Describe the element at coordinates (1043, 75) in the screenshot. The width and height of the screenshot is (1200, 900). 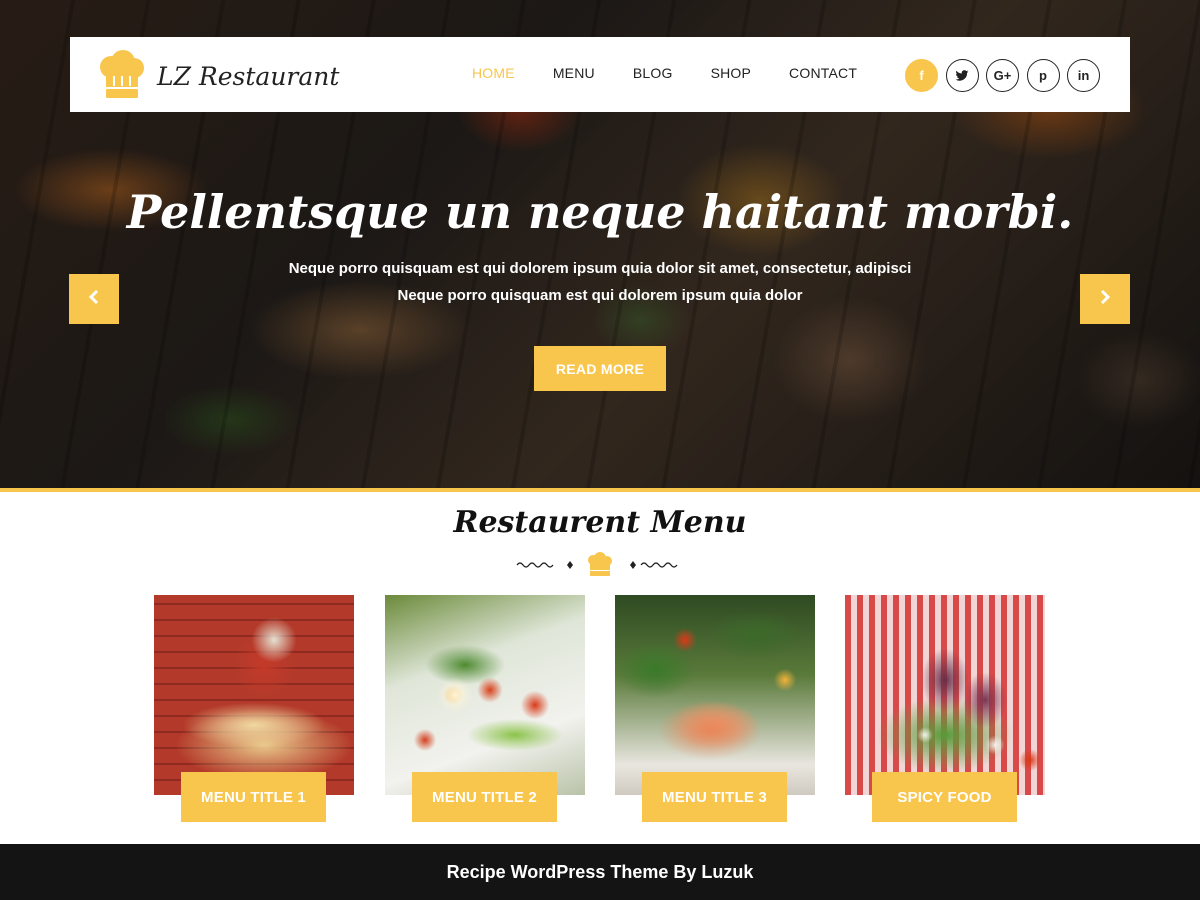
I see `pinterest-icon: p` at that location.